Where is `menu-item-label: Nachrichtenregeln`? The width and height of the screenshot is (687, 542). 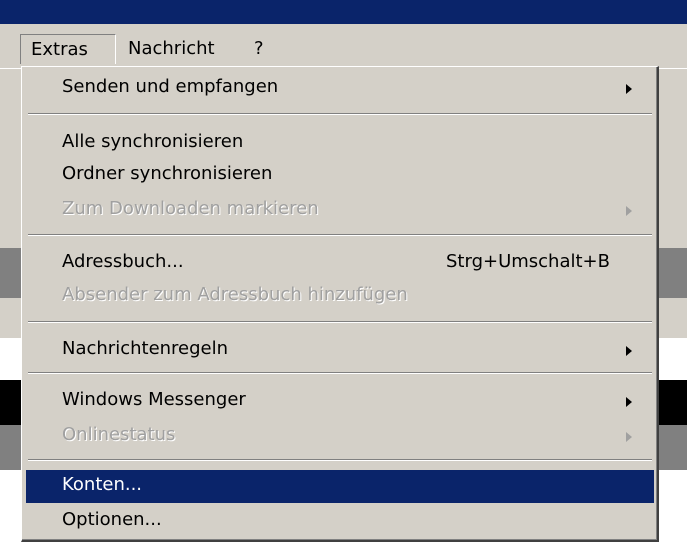
menu-item-label: Nachrichtenregeln is located at coordinates (145, 348).